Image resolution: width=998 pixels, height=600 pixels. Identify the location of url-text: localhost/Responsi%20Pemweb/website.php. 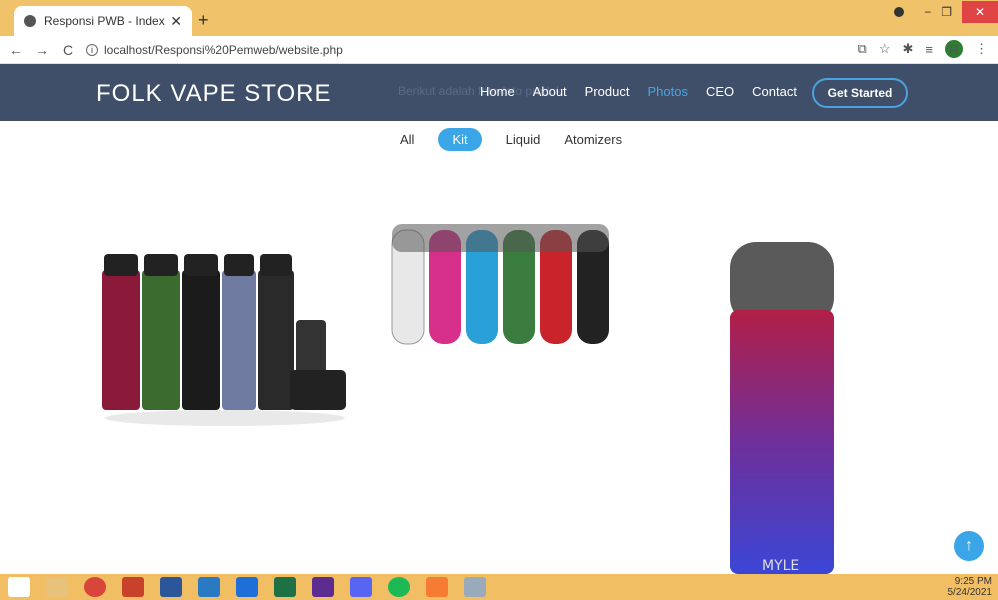
(223, 49).